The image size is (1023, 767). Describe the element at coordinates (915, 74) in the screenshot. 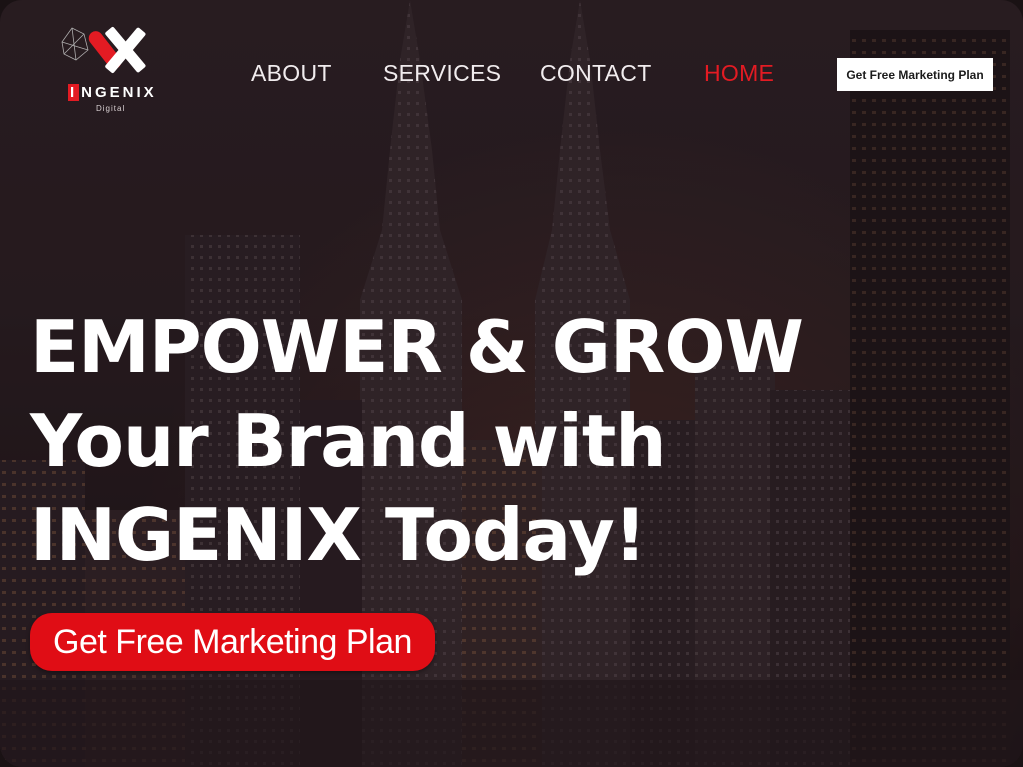

I see `header-marketing-plan-button: Get Free Marketing Plan` at that location.